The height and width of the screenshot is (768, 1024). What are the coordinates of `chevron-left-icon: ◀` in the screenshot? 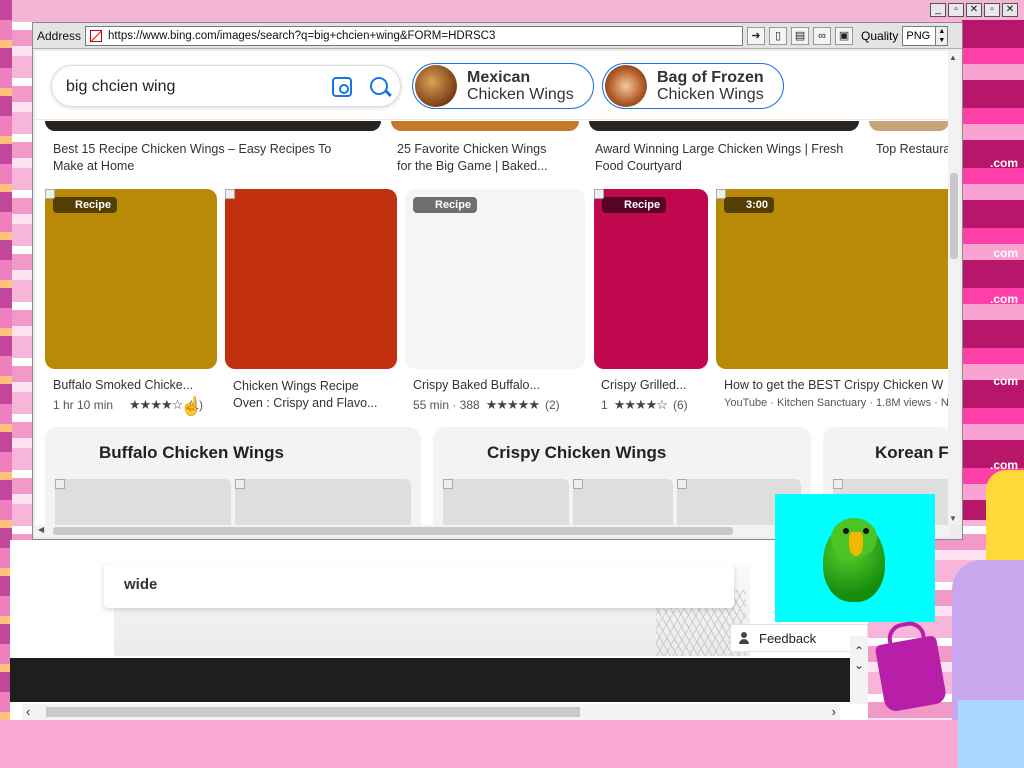 It's located at (41, 529).